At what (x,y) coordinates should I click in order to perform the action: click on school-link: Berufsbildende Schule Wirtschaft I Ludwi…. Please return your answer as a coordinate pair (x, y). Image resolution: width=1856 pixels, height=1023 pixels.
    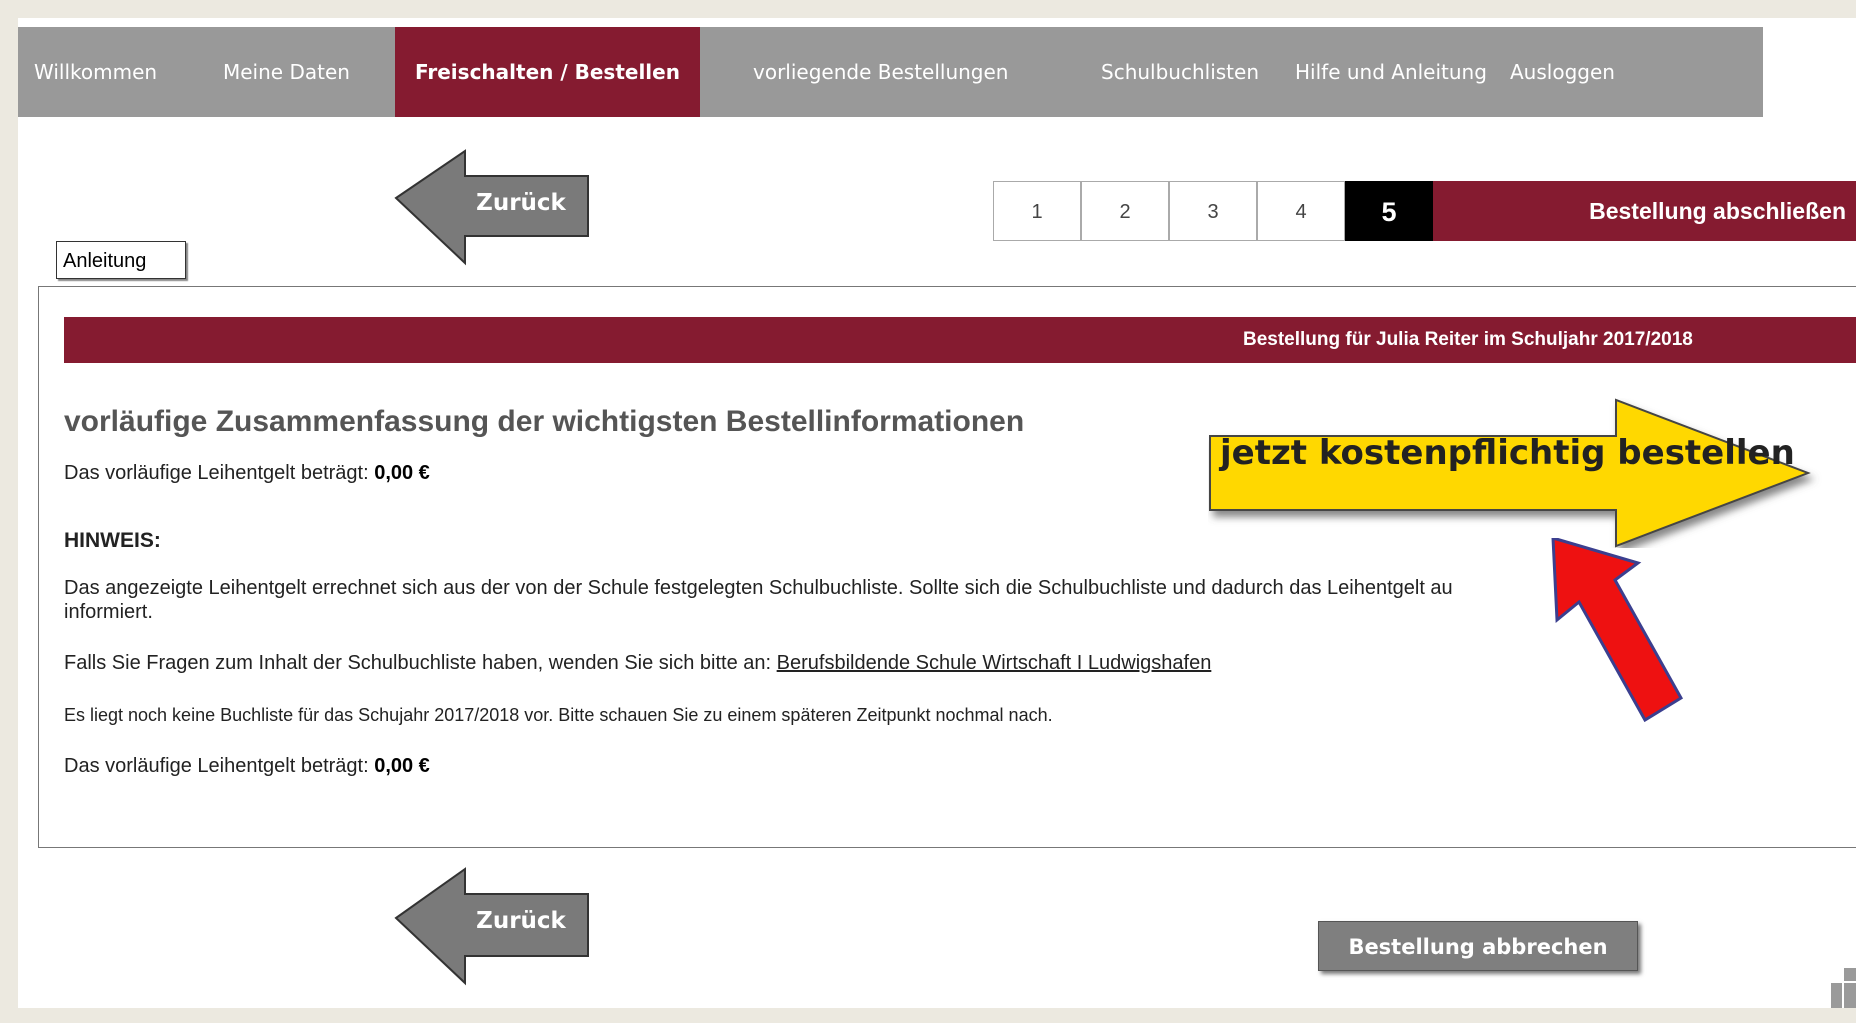
    Looking at the image, I should click on (994, 663).